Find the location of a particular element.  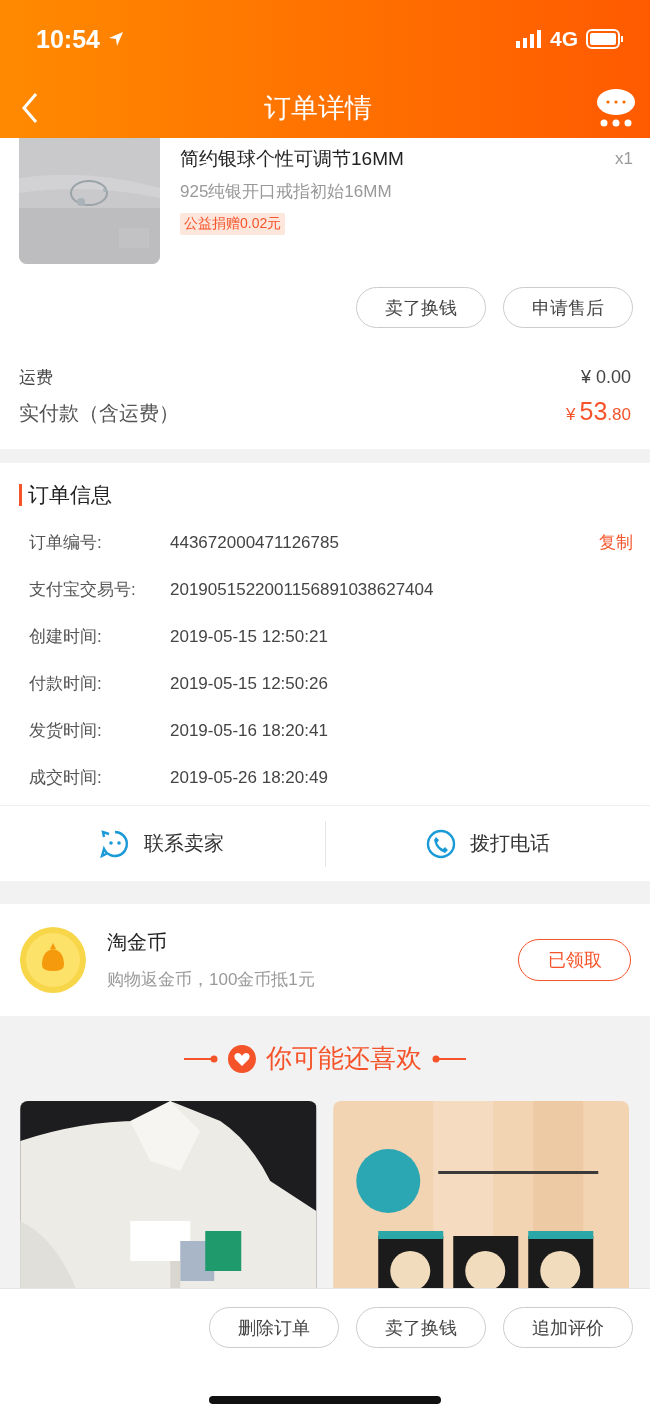

currency-sign: ¥ is located at coordinates (571, 415).